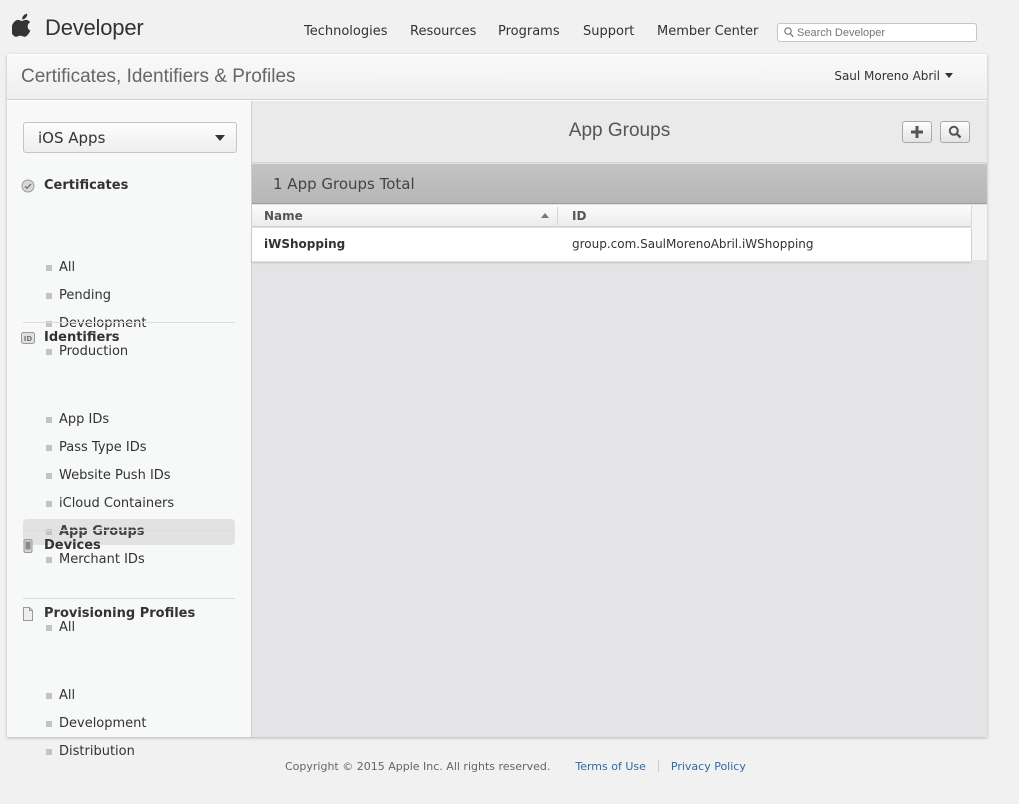  Describe the element at coordinates (129, 420) in the screenshot. I see `sidebar-item-app-ids: App IDs` at that location.